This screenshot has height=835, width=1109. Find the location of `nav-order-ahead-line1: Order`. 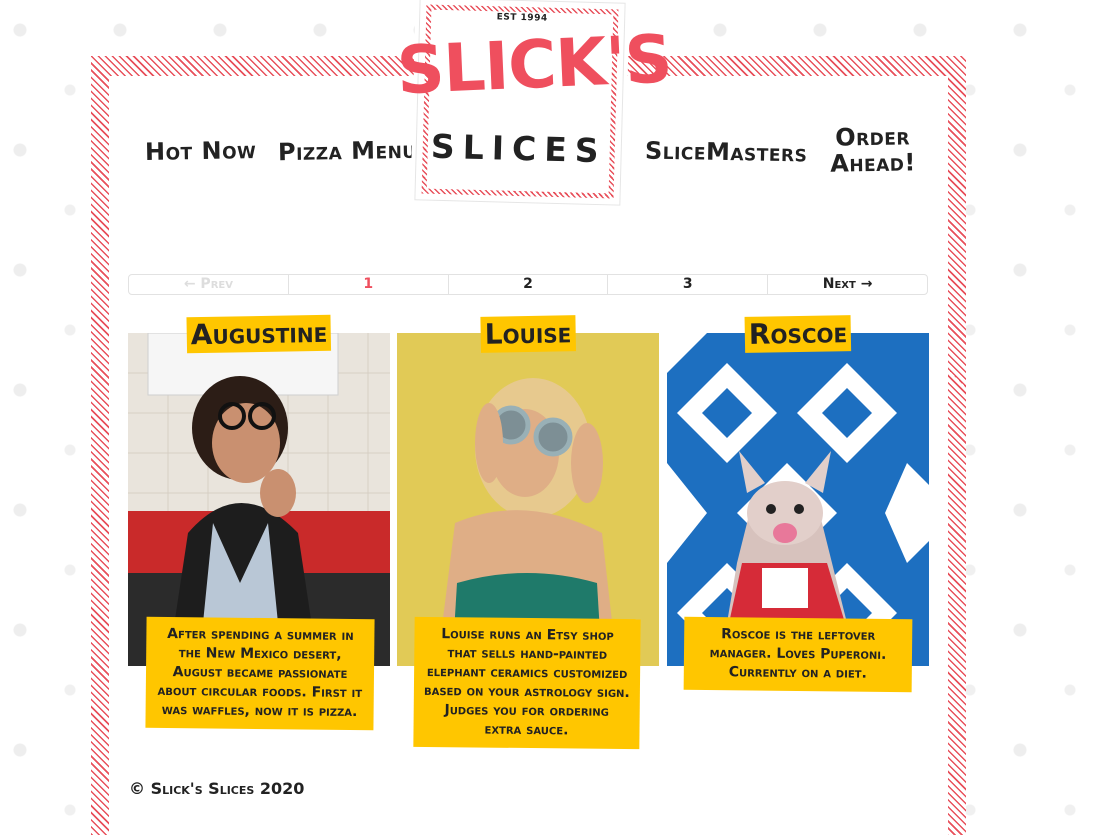

nav-order-ahead-line1: Order is located at coordinates (872, 137).